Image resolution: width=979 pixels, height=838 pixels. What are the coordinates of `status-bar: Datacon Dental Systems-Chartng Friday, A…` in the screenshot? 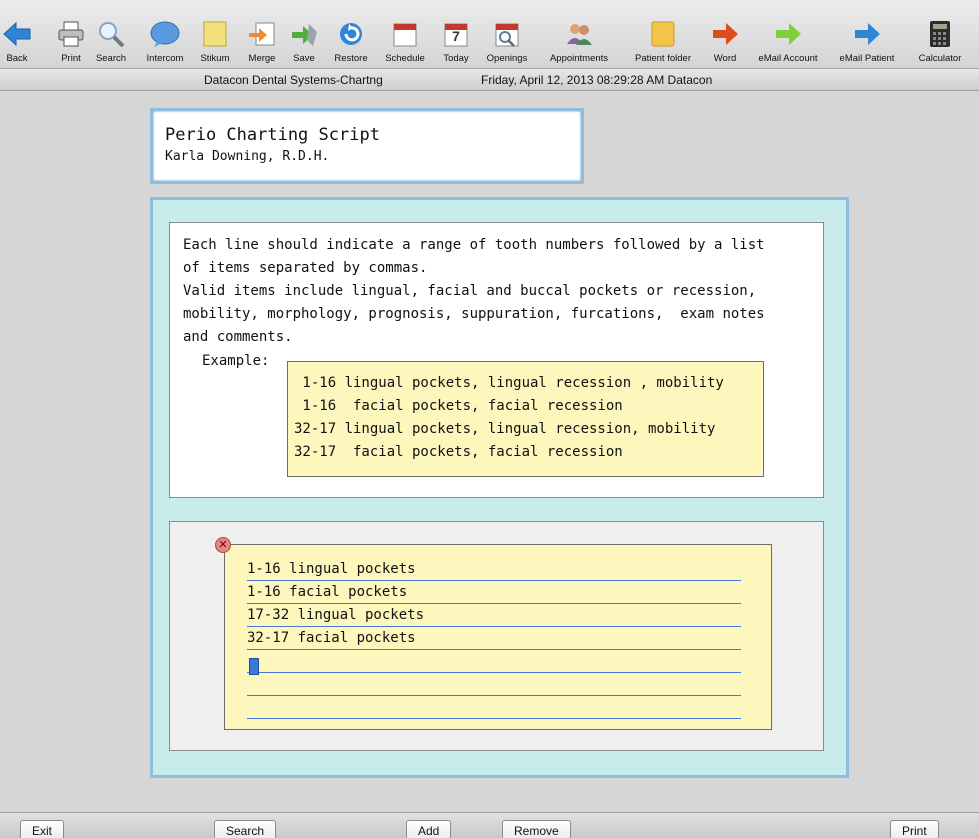 It's located at (489, 80).